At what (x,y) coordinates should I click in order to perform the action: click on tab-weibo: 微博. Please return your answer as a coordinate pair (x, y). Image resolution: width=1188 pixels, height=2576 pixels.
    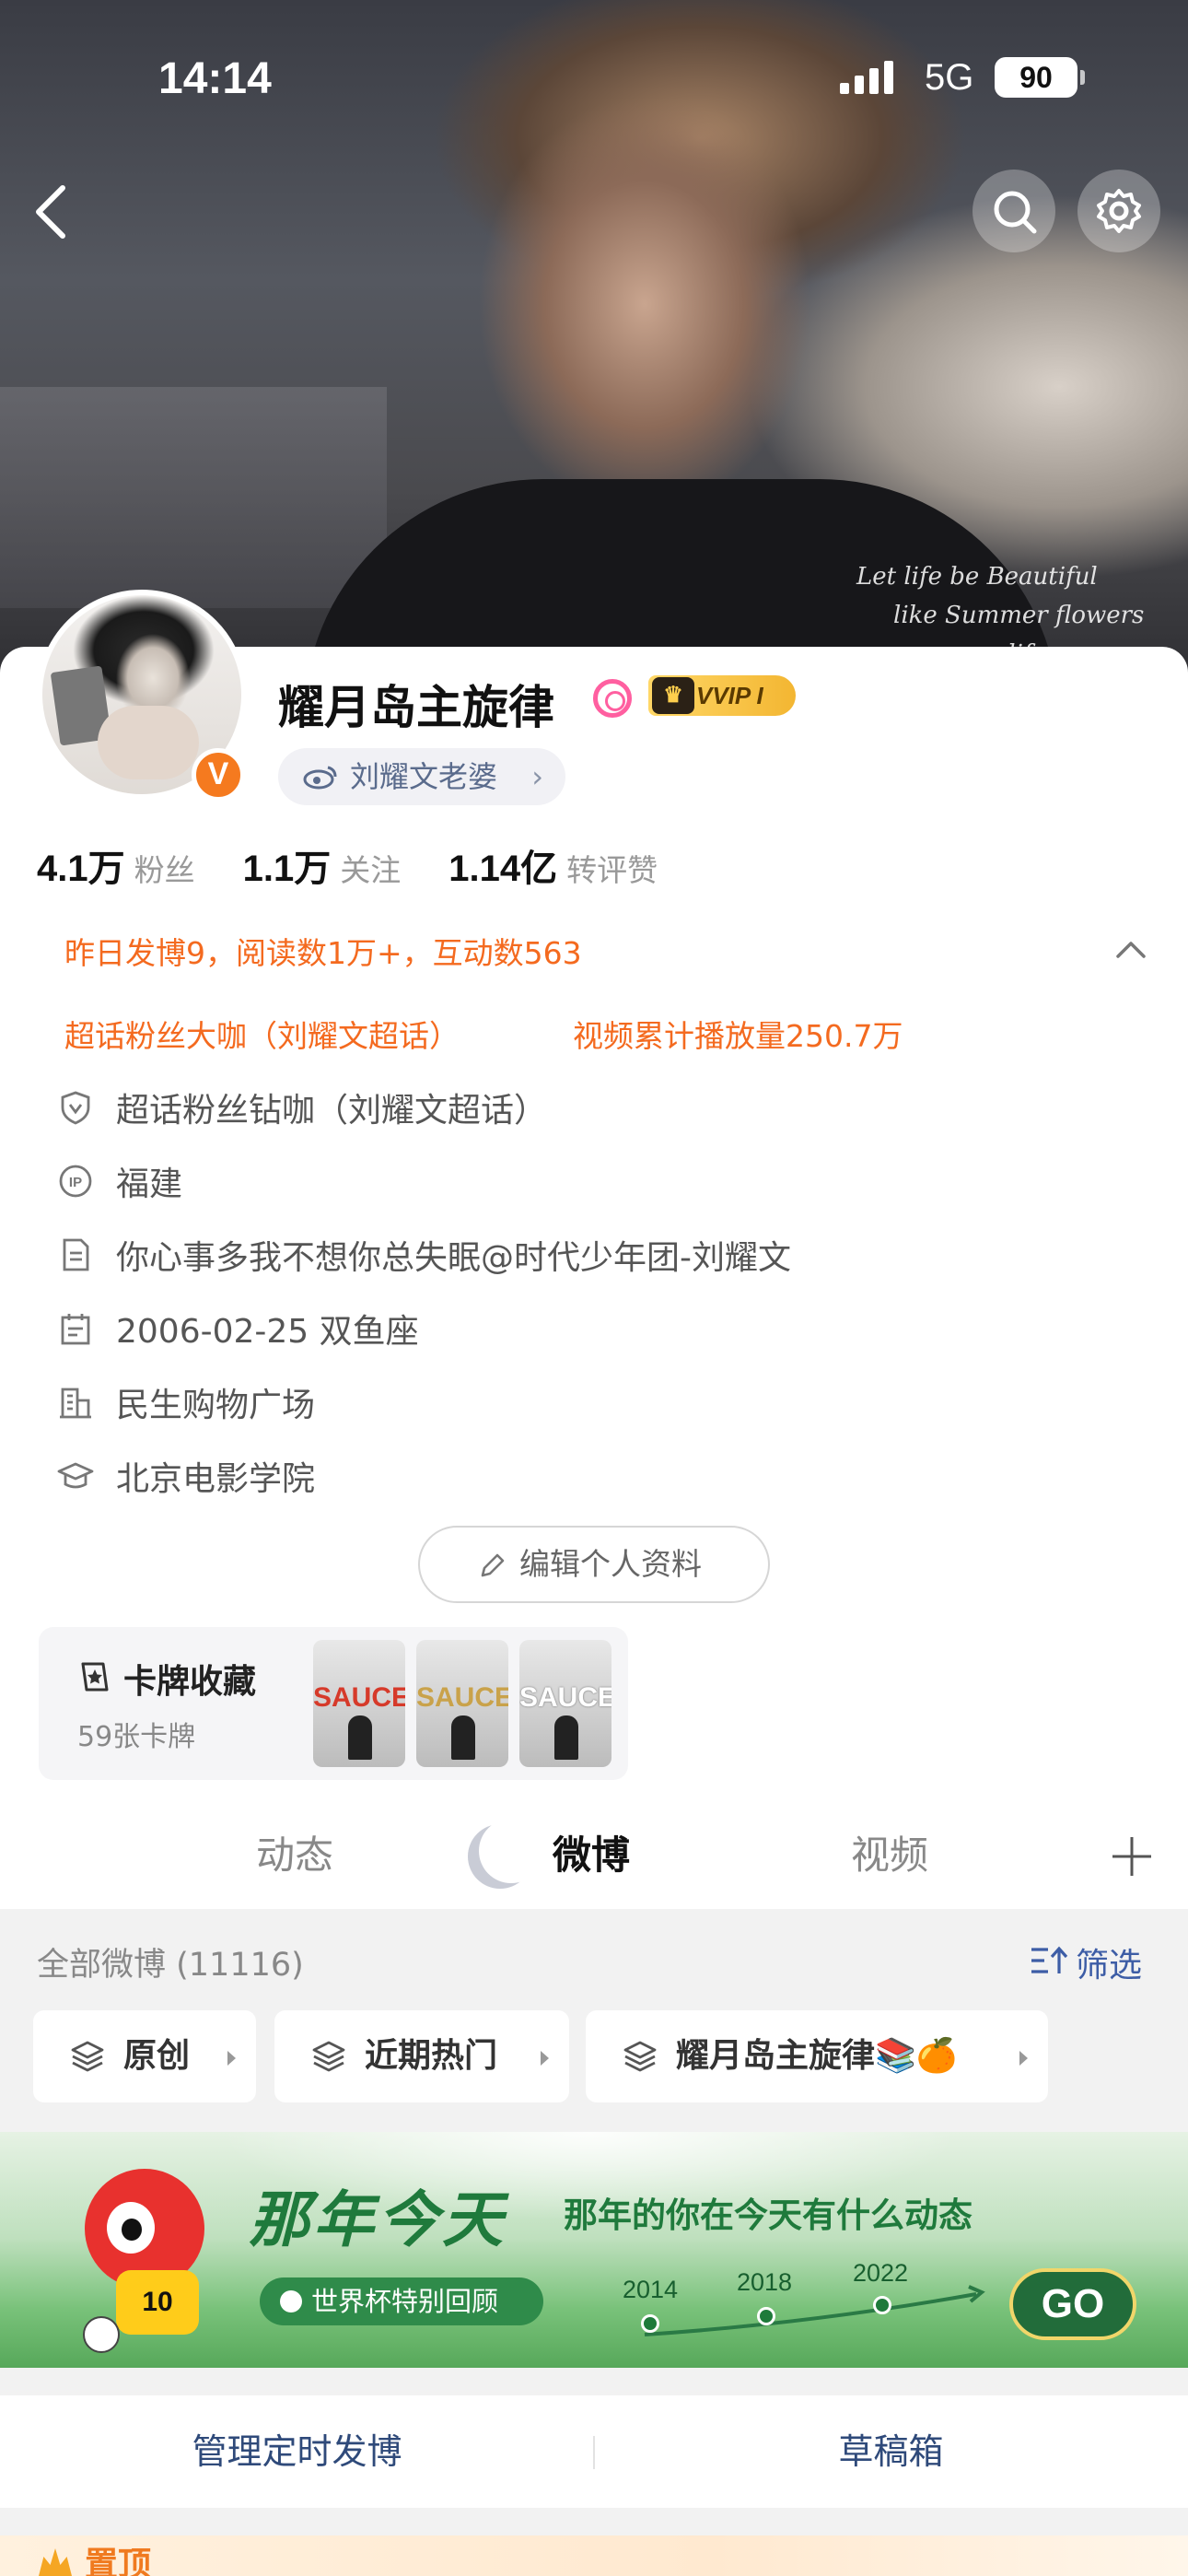
    Looking at the image, I should click on (591, 1852).